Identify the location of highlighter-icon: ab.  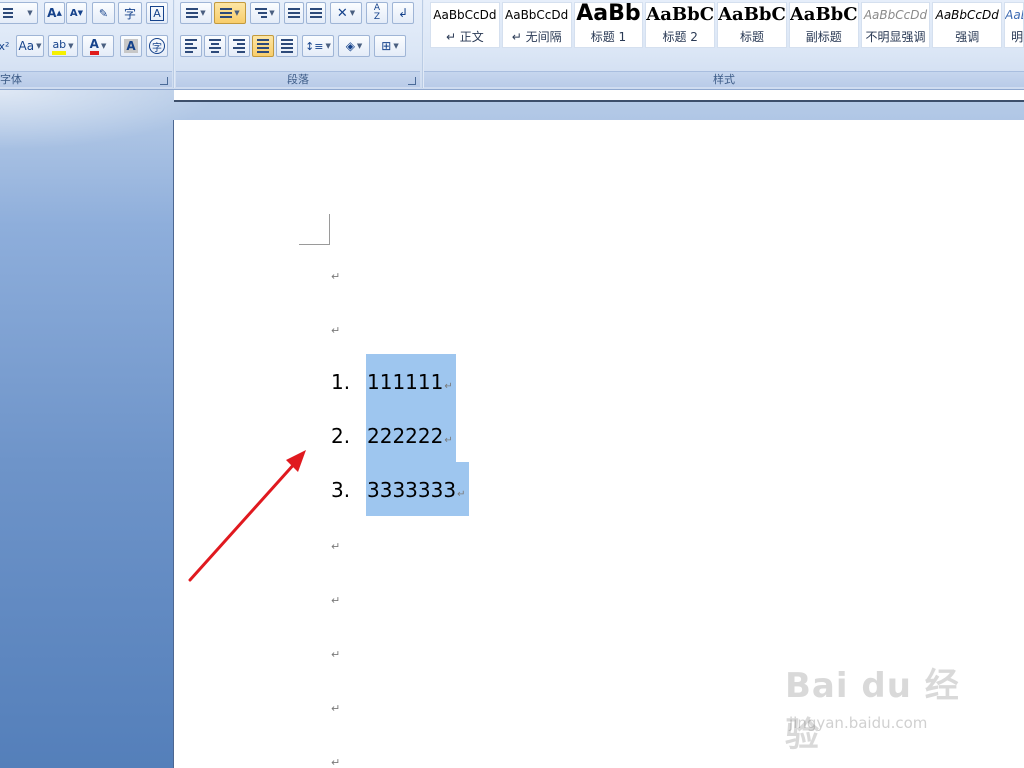
(59, 46).